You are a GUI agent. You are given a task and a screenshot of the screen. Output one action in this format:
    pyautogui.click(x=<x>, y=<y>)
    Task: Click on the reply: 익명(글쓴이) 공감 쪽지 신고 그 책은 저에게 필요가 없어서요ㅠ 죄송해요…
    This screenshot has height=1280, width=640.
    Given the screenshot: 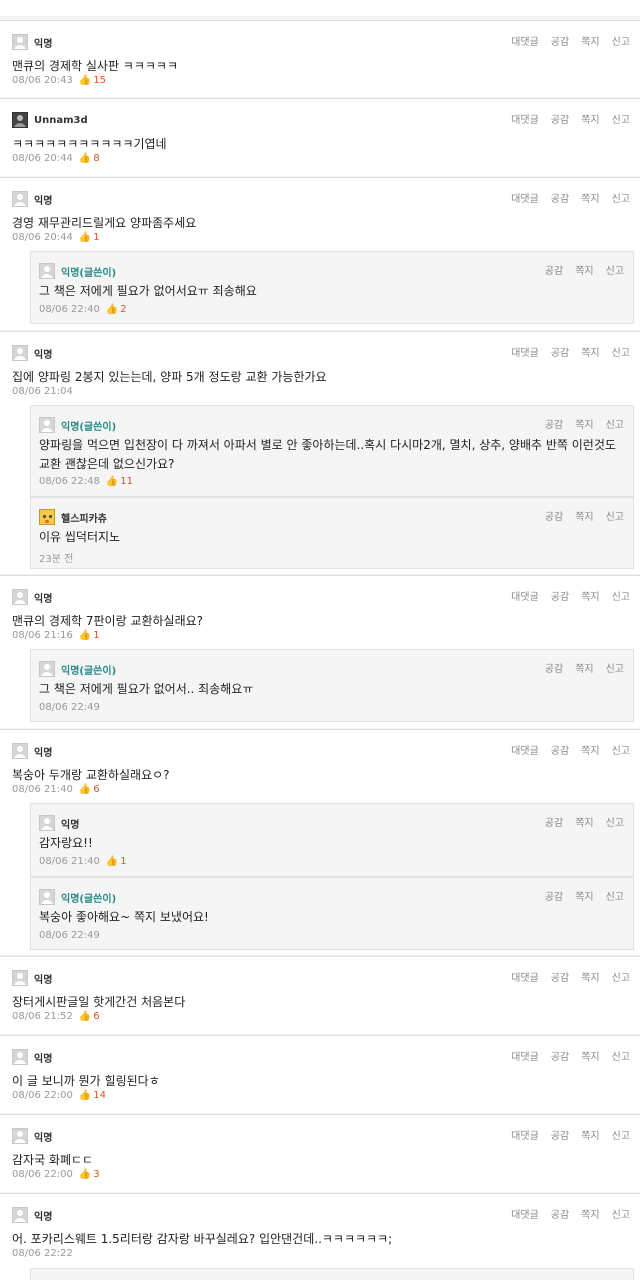 What is the action you would take?
    pyautogui.click(x=332, y=287)
    